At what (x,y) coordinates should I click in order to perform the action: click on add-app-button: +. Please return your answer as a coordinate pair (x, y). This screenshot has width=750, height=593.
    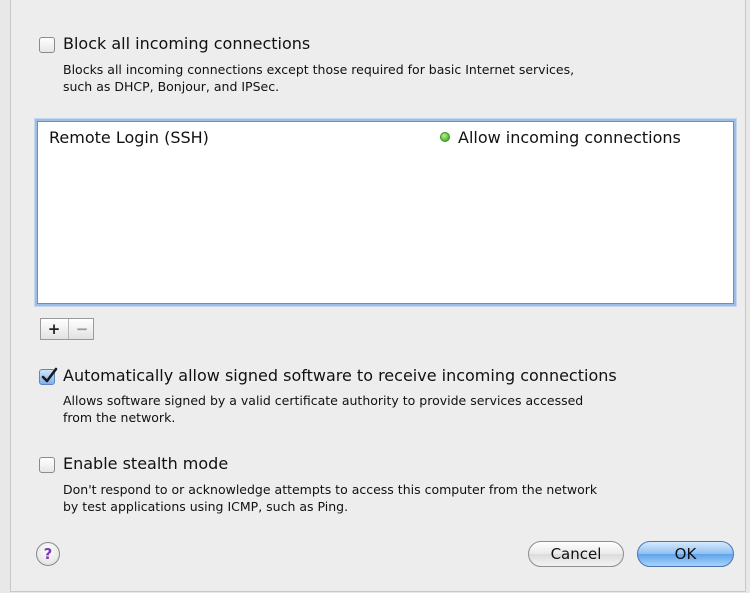
    Looking at the image, I should click on (54, 329).